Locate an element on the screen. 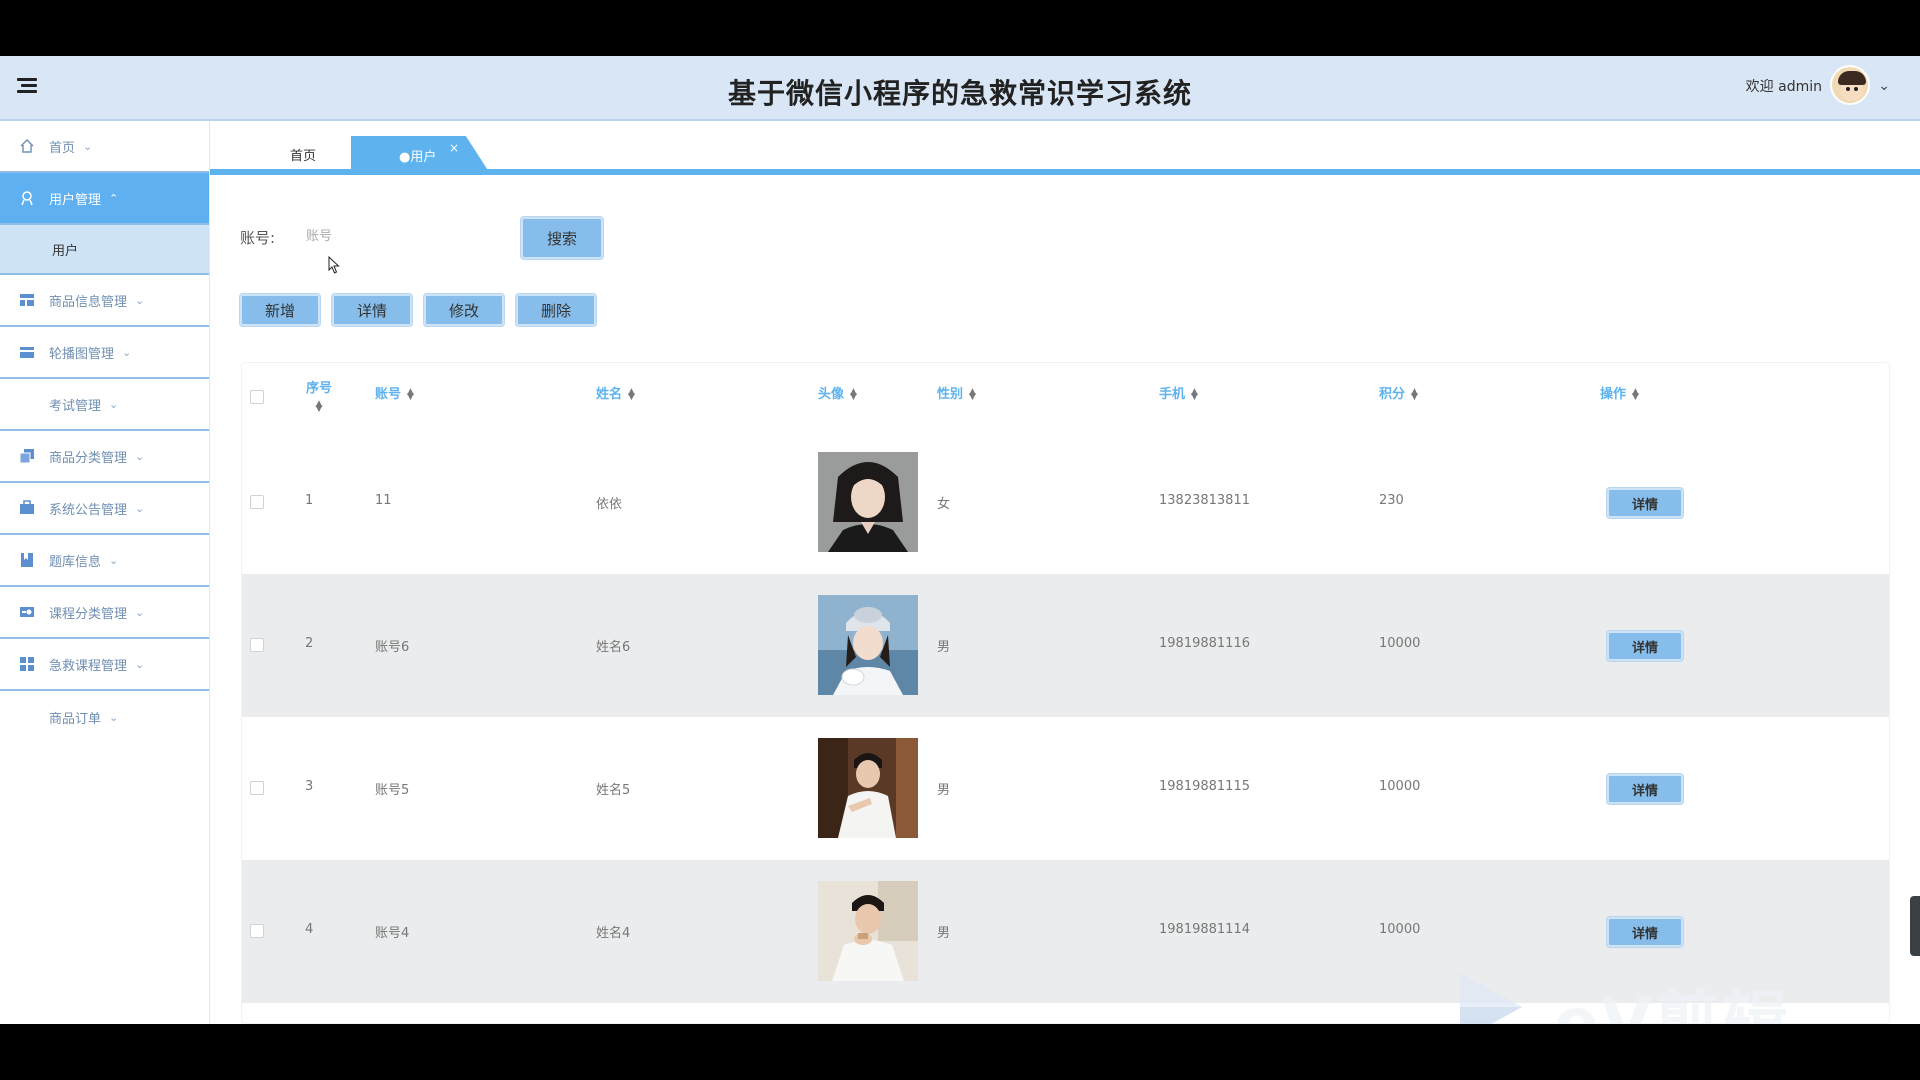 This screenshot has width=1920, height=1080. column-header-name: 姓名 ▲ ▼ is located at coordinates (615, 392).